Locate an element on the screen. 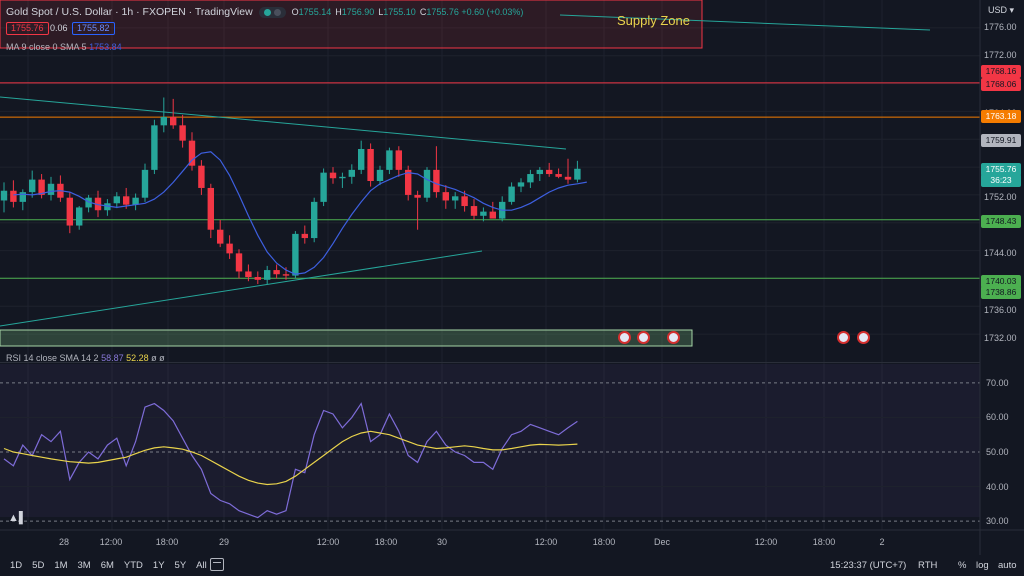 The image size is (1024, 576). live-dot-icon is located at coordinates (267, 12).